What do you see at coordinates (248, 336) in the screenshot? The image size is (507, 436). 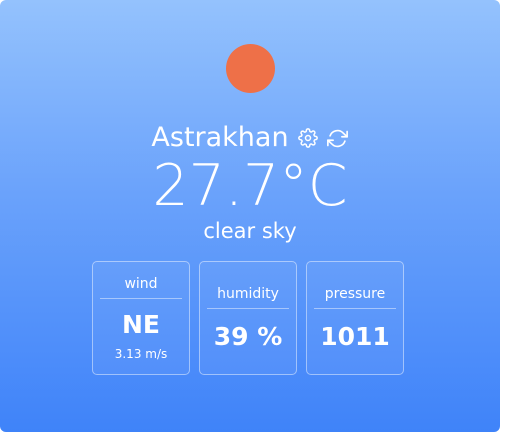 I see `humidity-value: 39 %` at bounding box center [248, 336].